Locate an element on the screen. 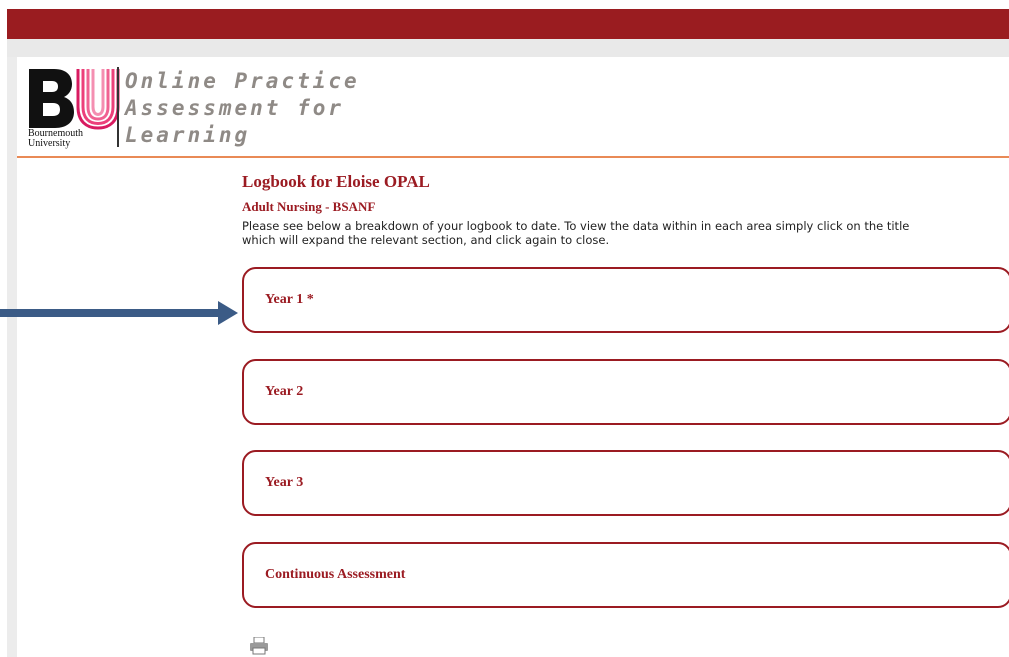  left-edge is located at coordinates (12, 357).